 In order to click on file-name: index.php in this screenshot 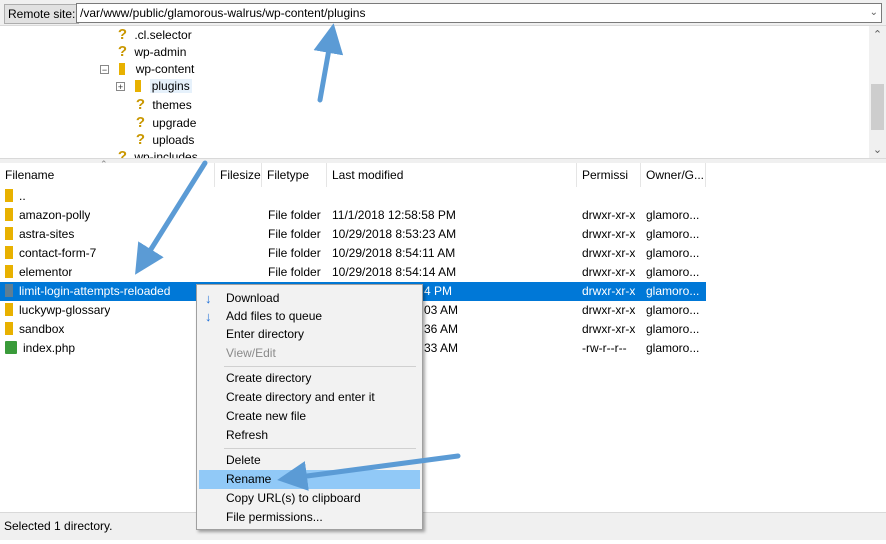, I will do `click(49, 348)`.